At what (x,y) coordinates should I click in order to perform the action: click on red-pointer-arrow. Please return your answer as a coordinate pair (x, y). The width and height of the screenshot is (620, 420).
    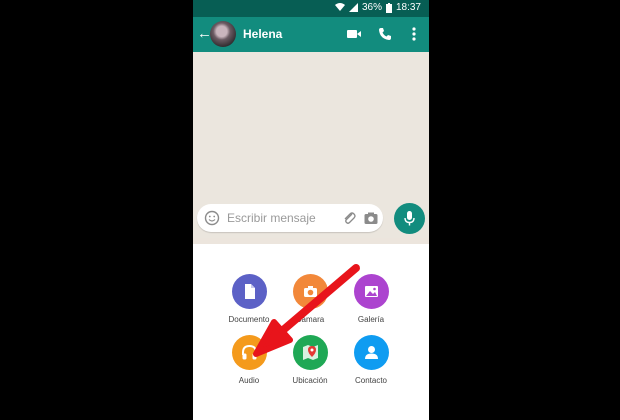
    Looking at the image, I should click on (306, 310).